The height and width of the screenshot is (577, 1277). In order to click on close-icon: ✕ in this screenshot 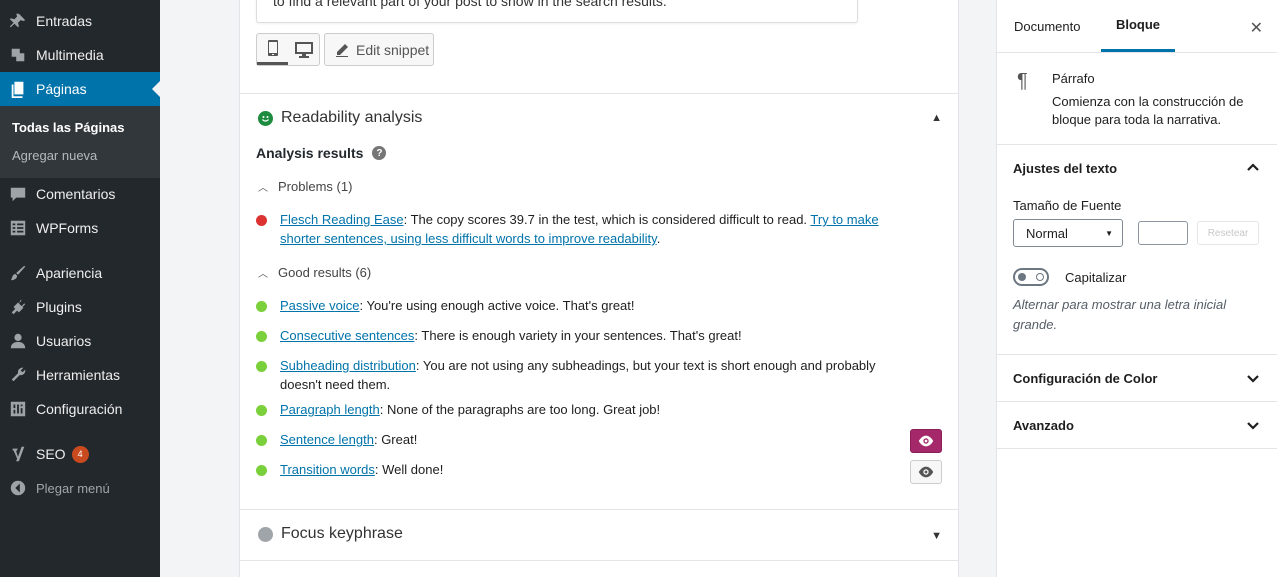, I will do `click(1256, 28)`.